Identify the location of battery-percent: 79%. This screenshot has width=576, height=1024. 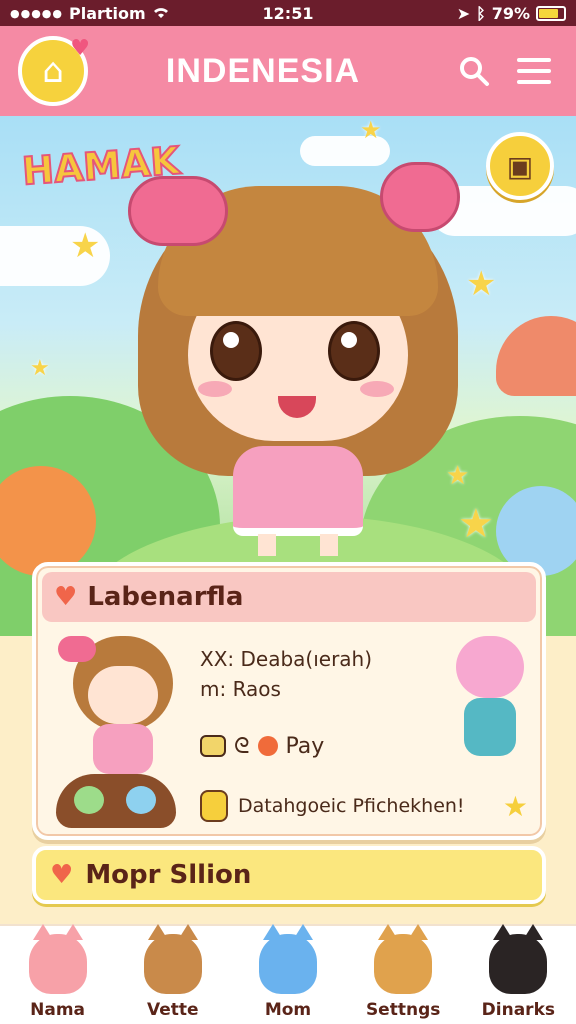
(510, 13).